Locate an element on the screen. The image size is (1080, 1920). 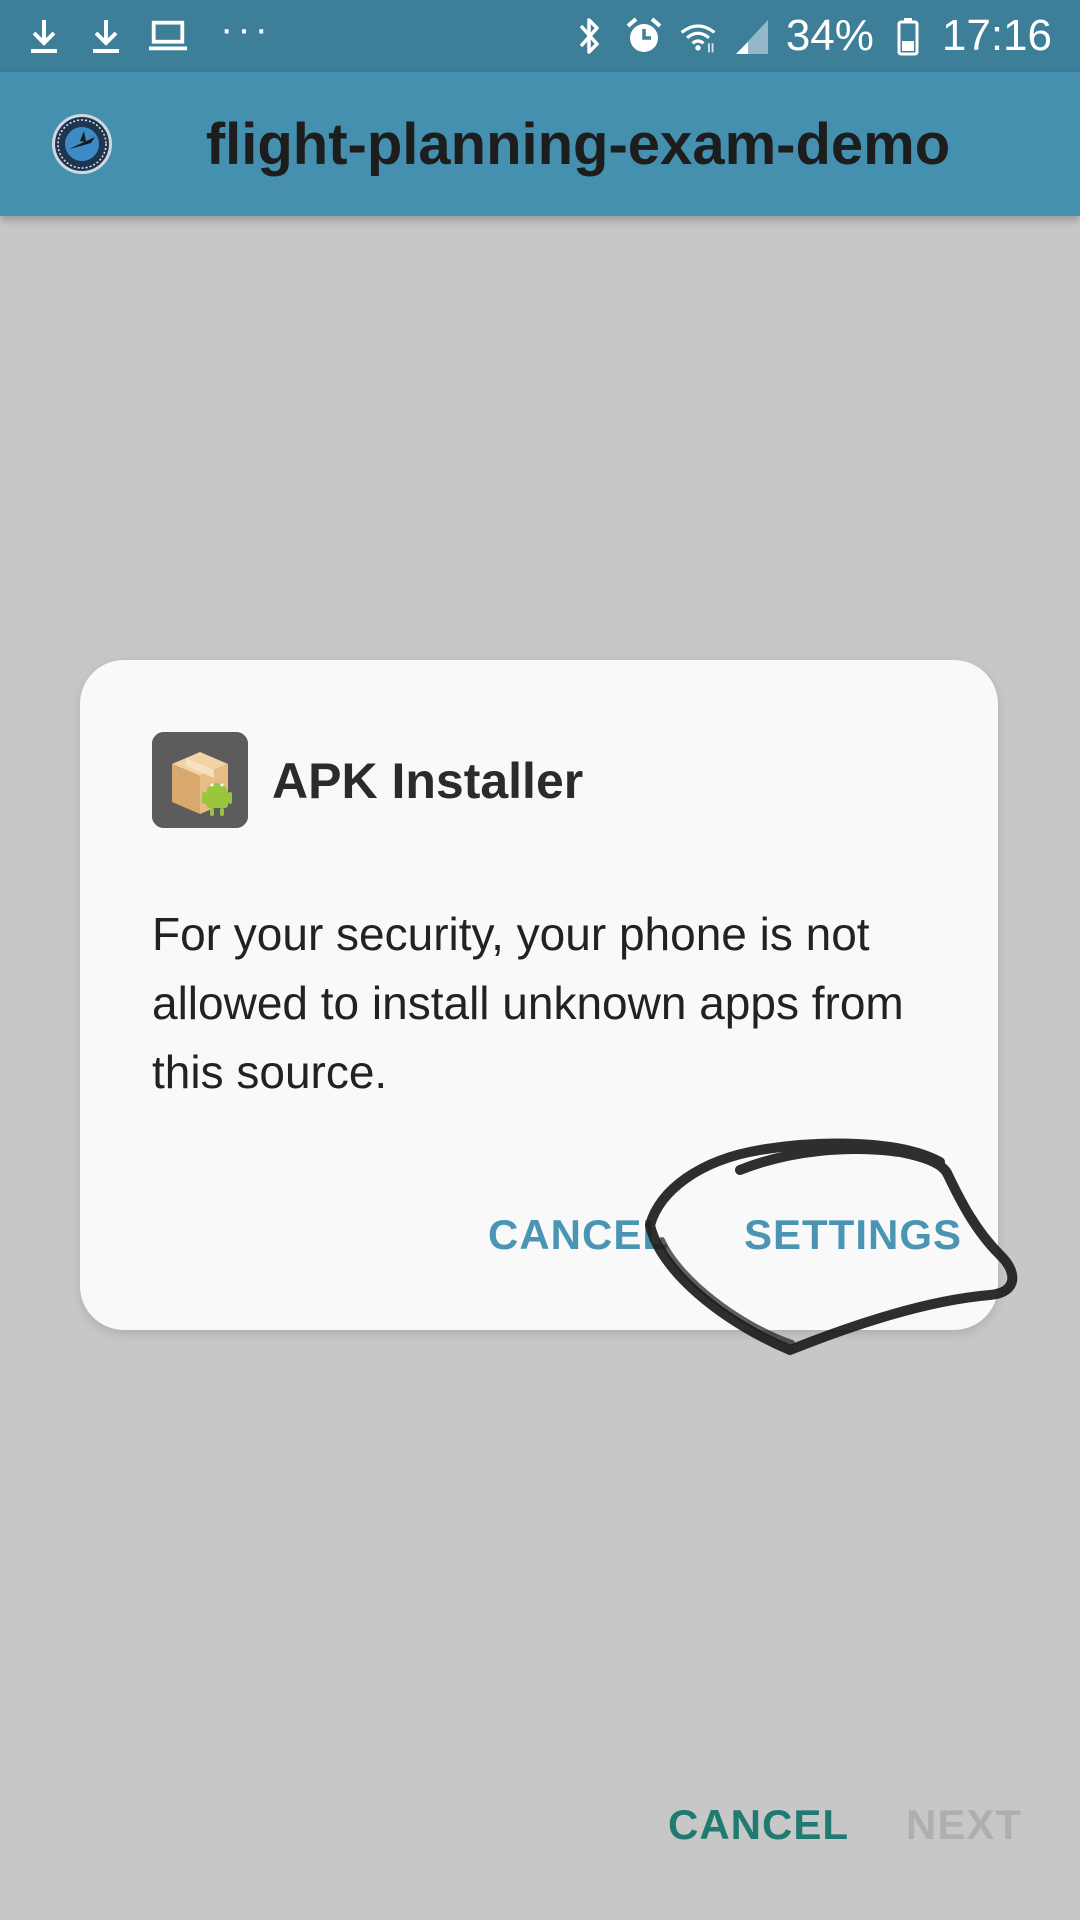
battery-icon is located at coordinates (908, 36).